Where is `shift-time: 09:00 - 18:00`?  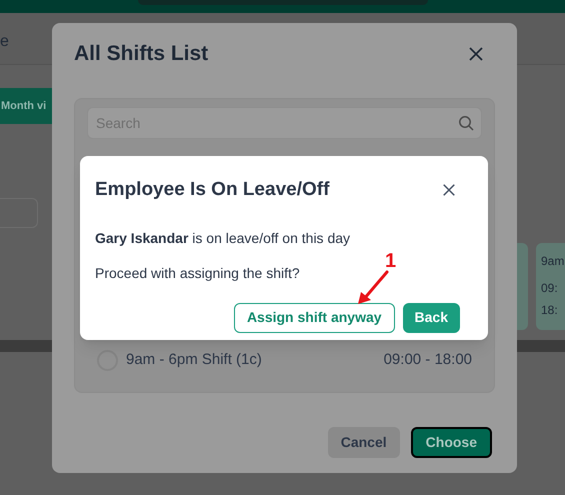 shift-time: 09:00 - 18:00 is located at coordinates (428, 360).